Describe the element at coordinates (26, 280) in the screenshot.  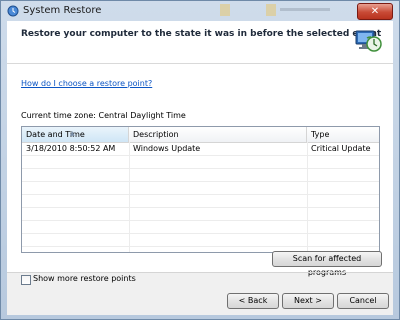
I see `checkbox-box` at that location.